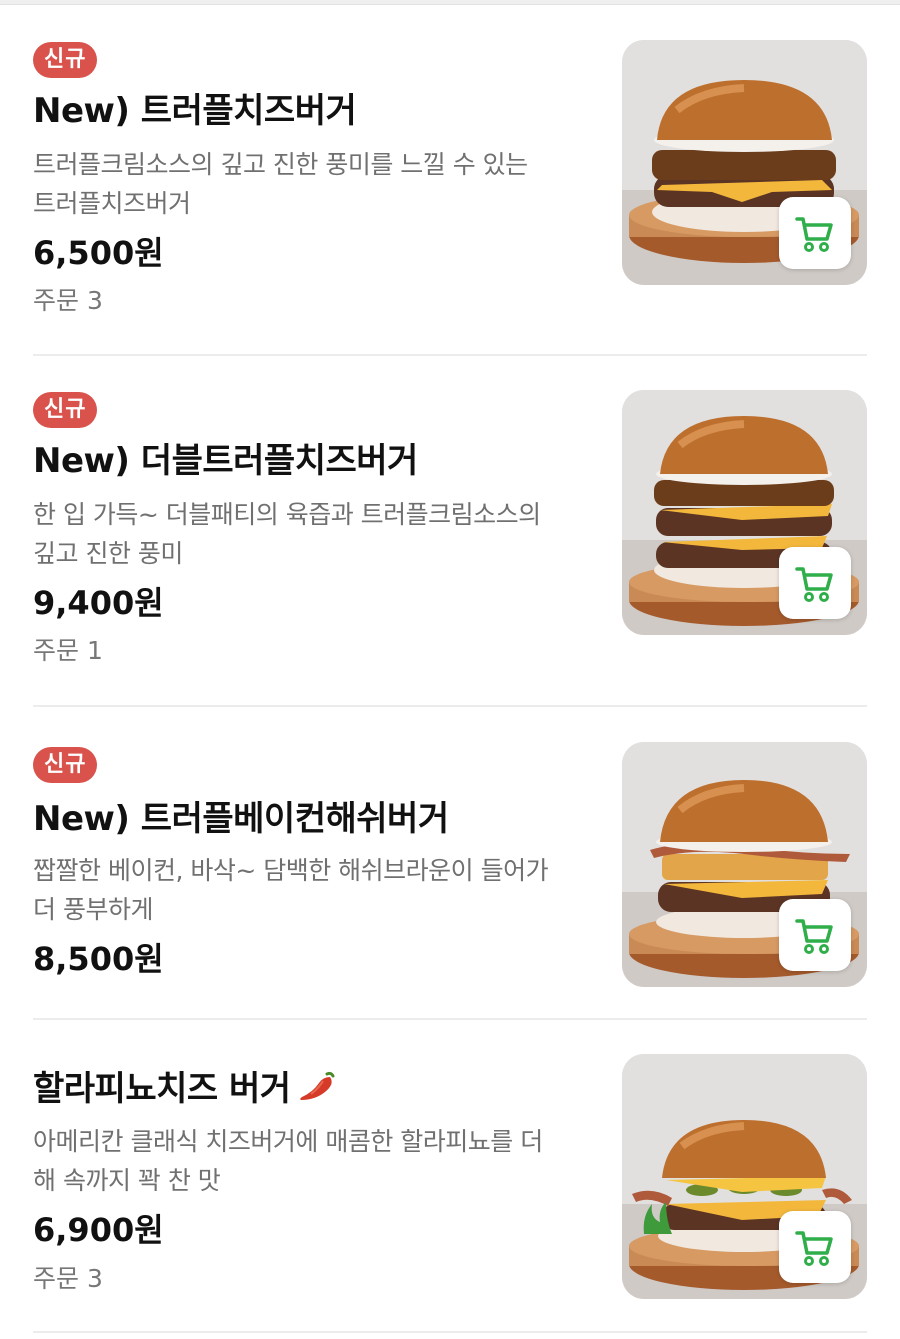  What do you see at coordinates (241, 819) in the screenshot?
I see `menu-item-name: New) 트러플베이컨해쉬버거` at bounding box center [241, 819].